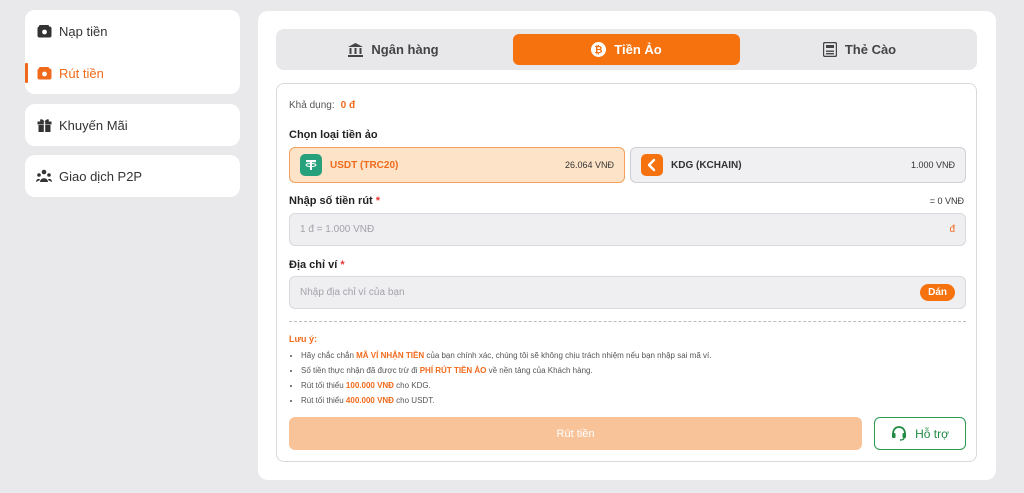  What do you see at coordinates (899, 433) in the screenshot?
I see `support-icon` at bounding box center [899, 433].